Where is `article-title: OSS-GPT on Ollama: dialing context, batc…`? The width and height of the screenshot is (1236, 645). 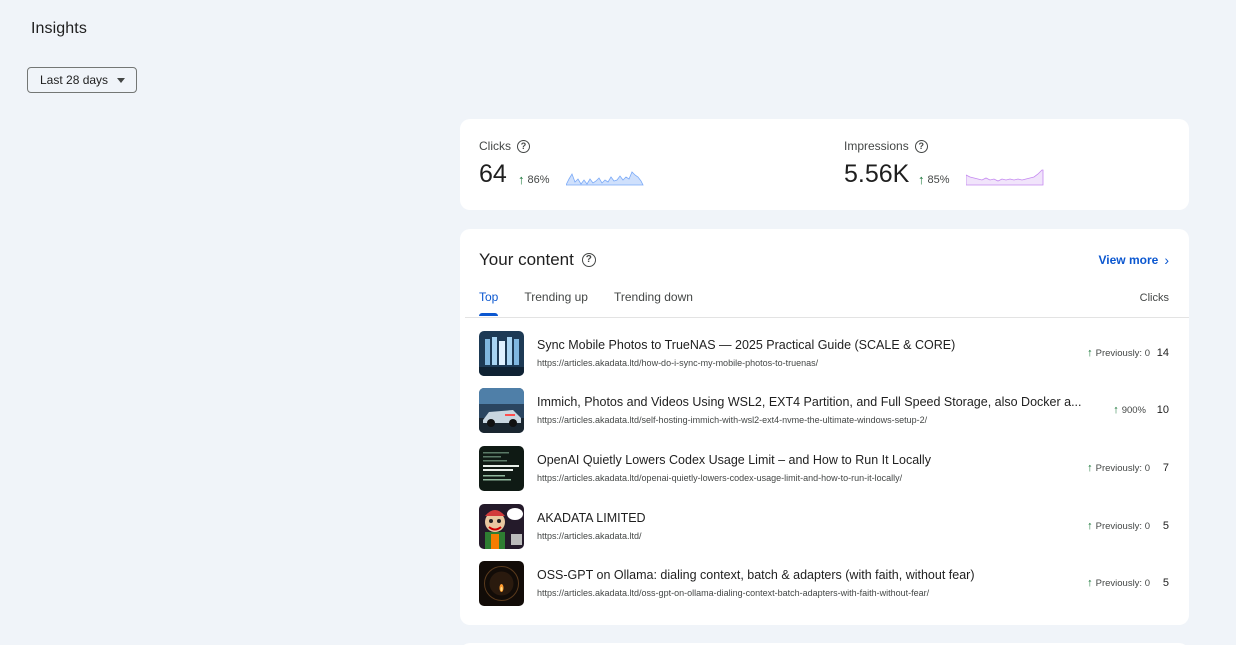 article-title: OSS-GPT on Ollama: dialing context, batc… is located at coordinates (756, 575).